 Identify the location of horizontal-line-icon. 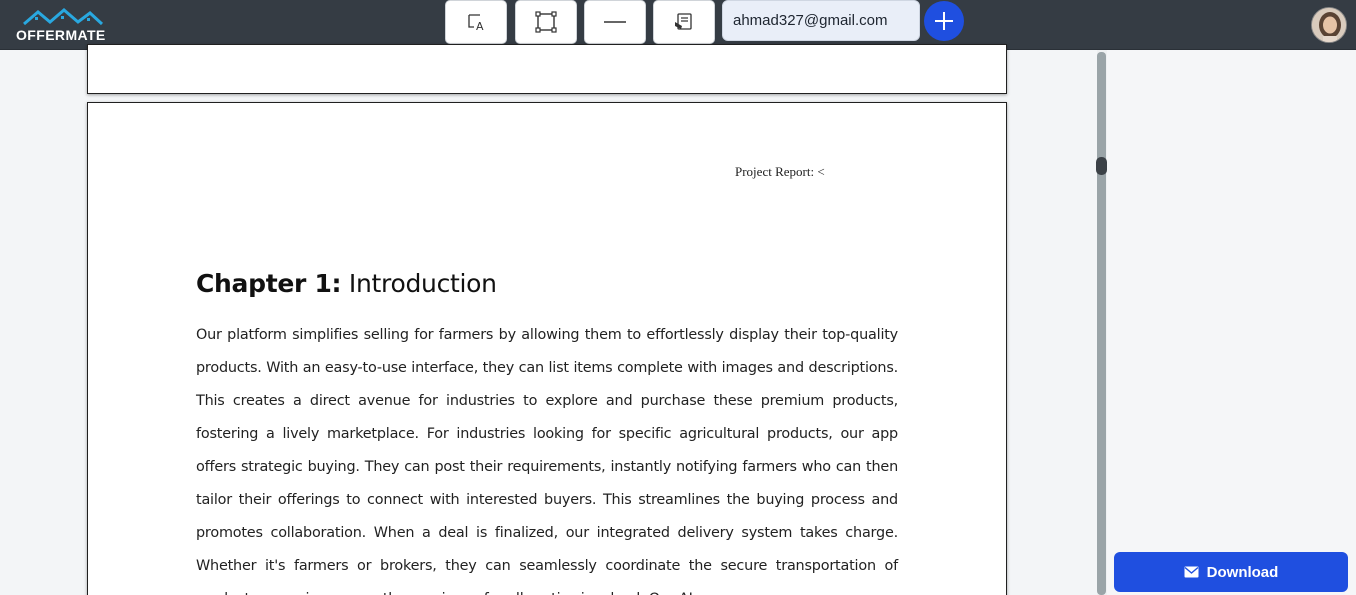
(615, 22).